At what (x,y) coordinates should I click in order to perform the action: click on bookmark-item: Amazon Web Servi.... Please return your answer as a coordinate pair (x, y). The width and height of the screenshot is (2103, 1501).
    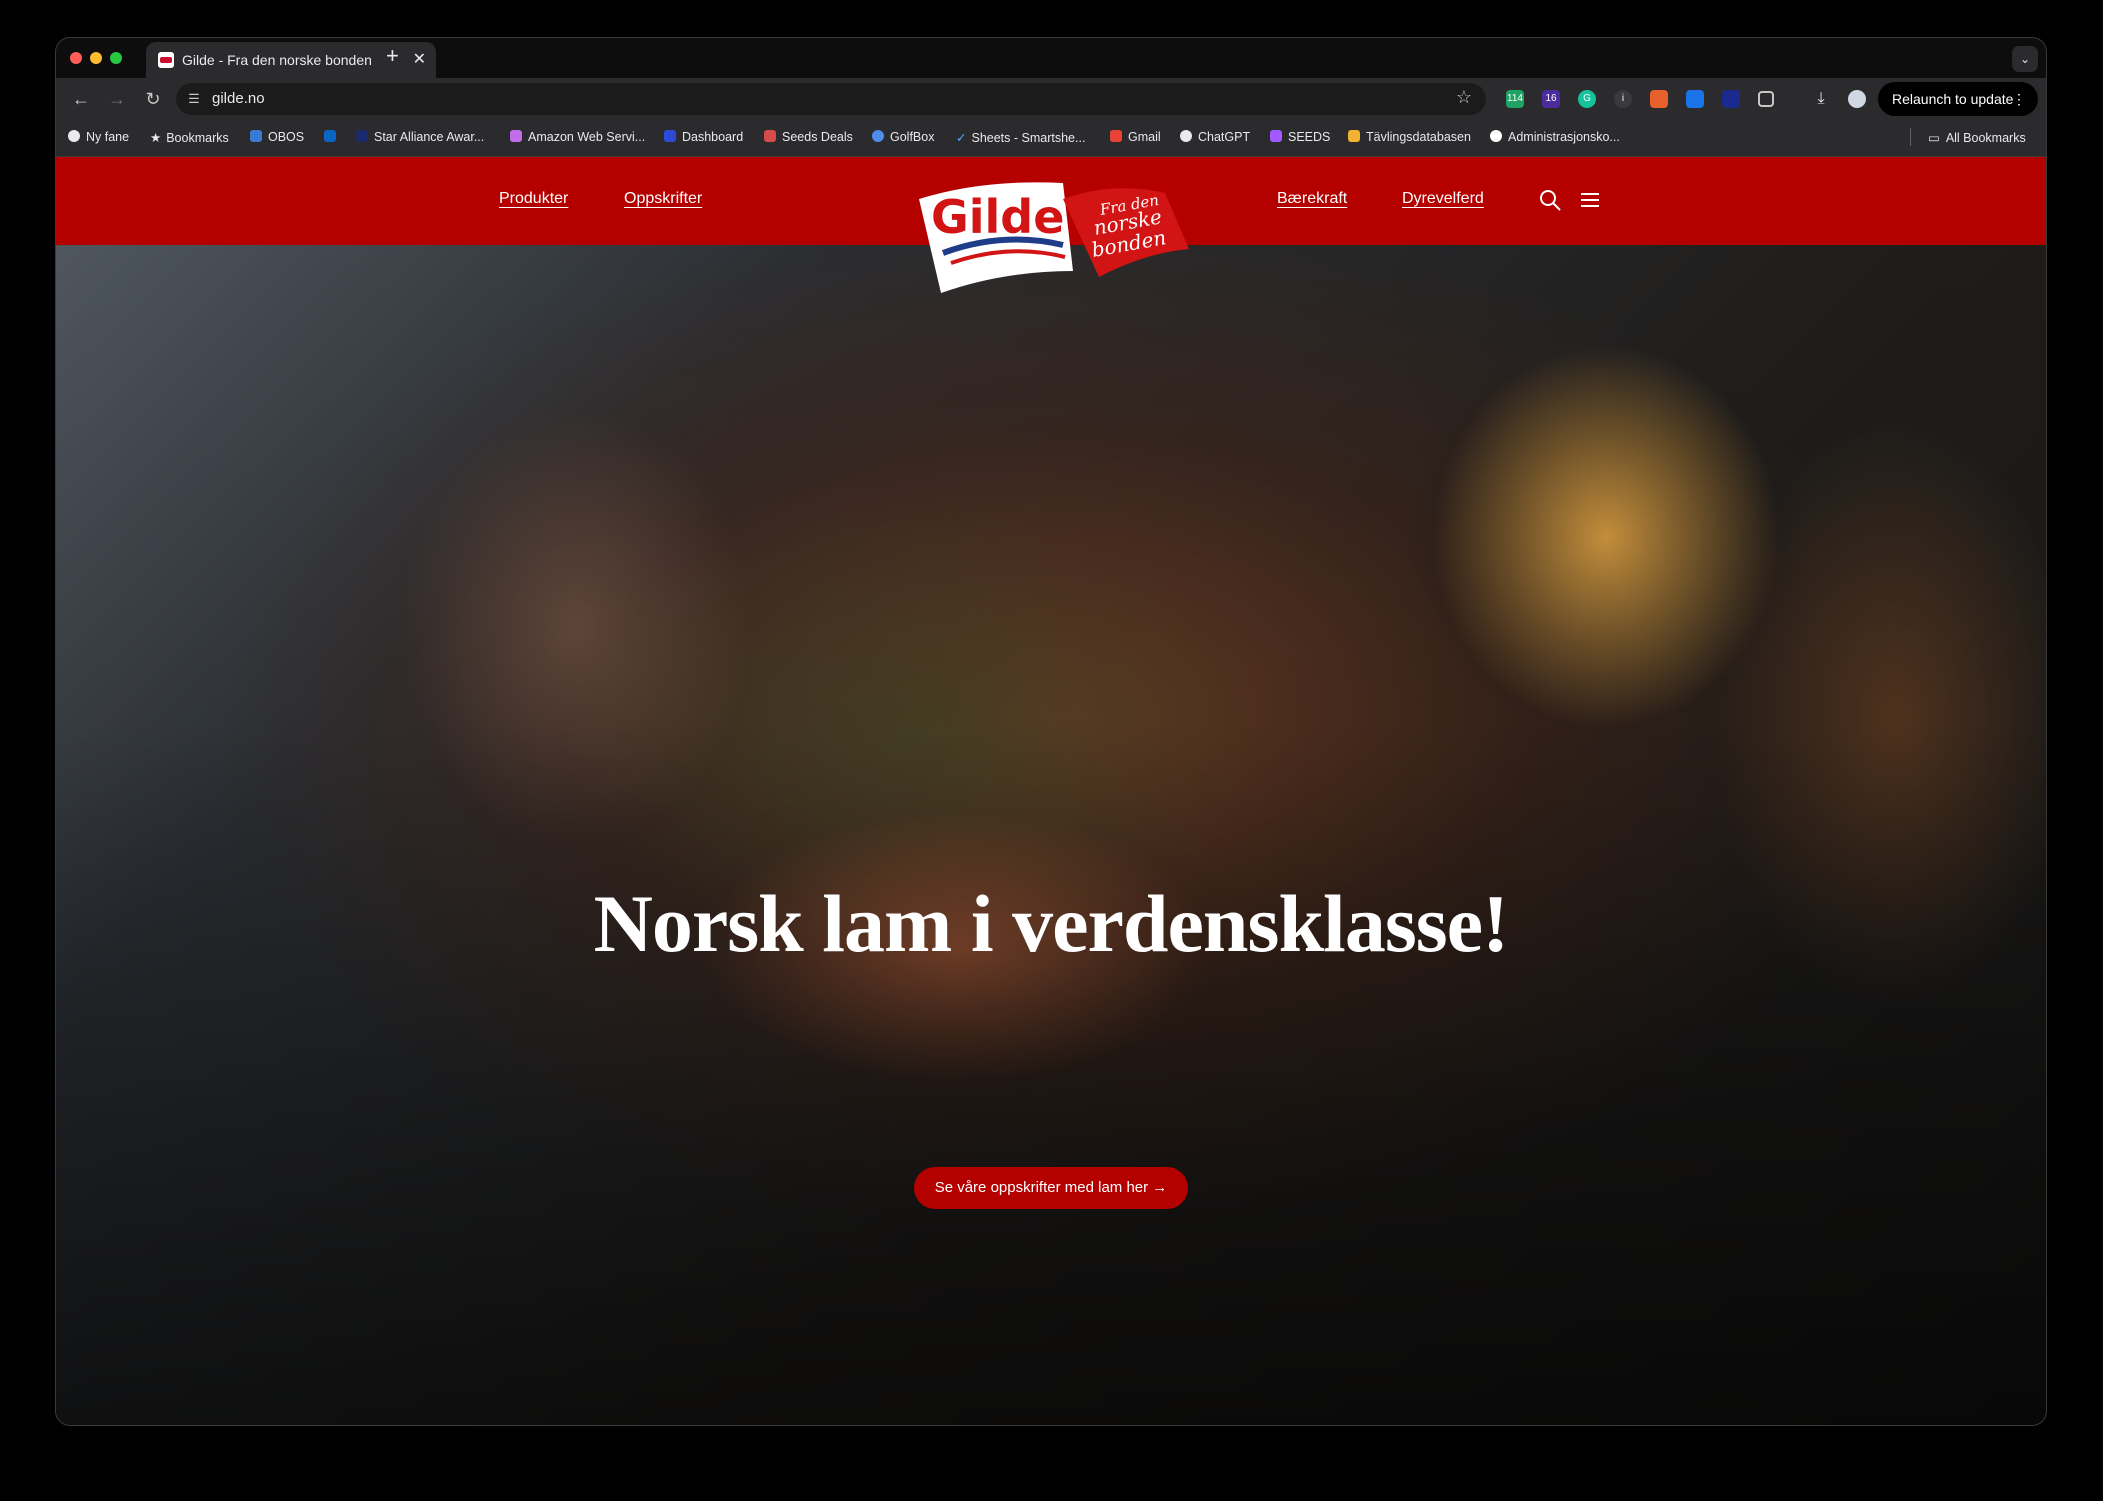
    Looking at the image, I should click on (577, 137).